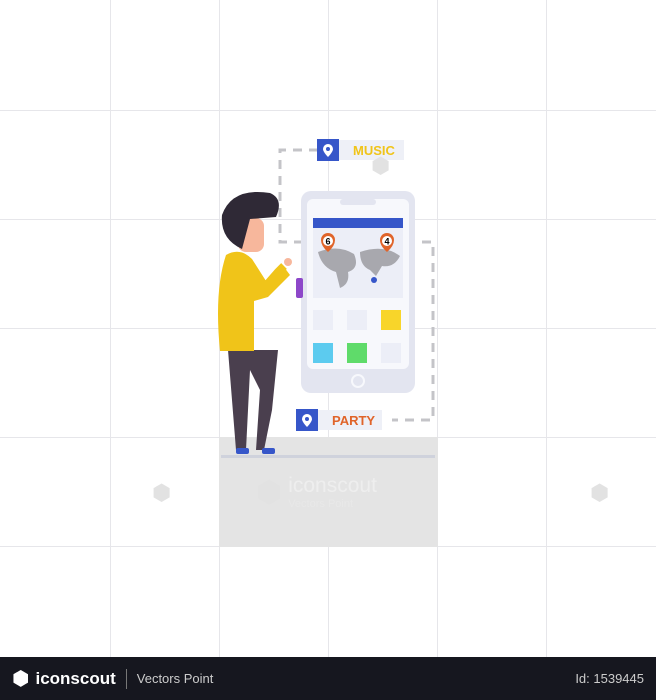 Image resolution: width=656 pixels, height=700 pixels. What do you see at coordinates (75, 679) in the screenshot?
I see `footer-brand: iconscout` at bounding box center [75, 679].